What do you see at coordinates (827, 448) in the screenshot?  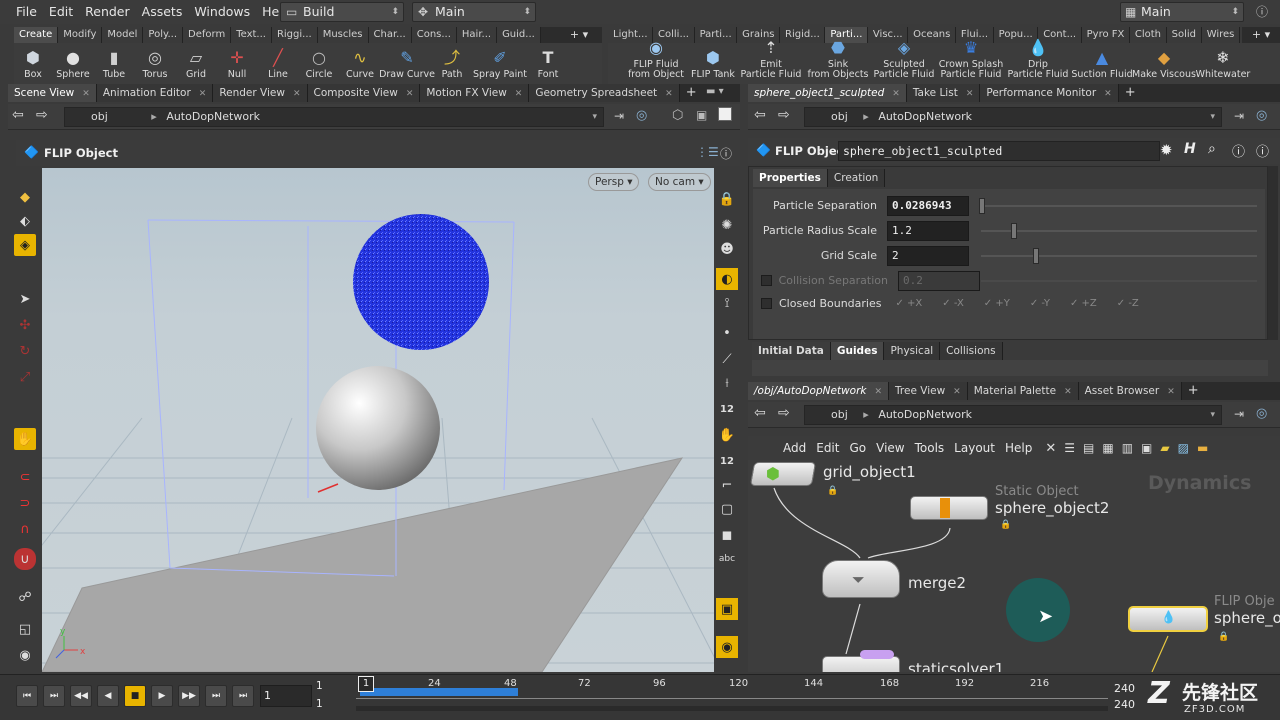 I see `net-menu-edit: Edit` at bounding box center [827, 448].